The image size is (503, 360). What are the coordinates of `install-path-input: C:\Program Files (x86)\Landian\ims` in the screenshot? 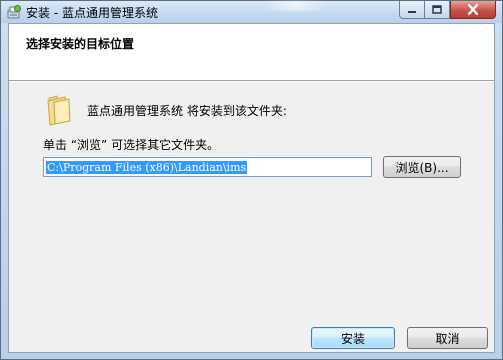 It's located at (207, 167).